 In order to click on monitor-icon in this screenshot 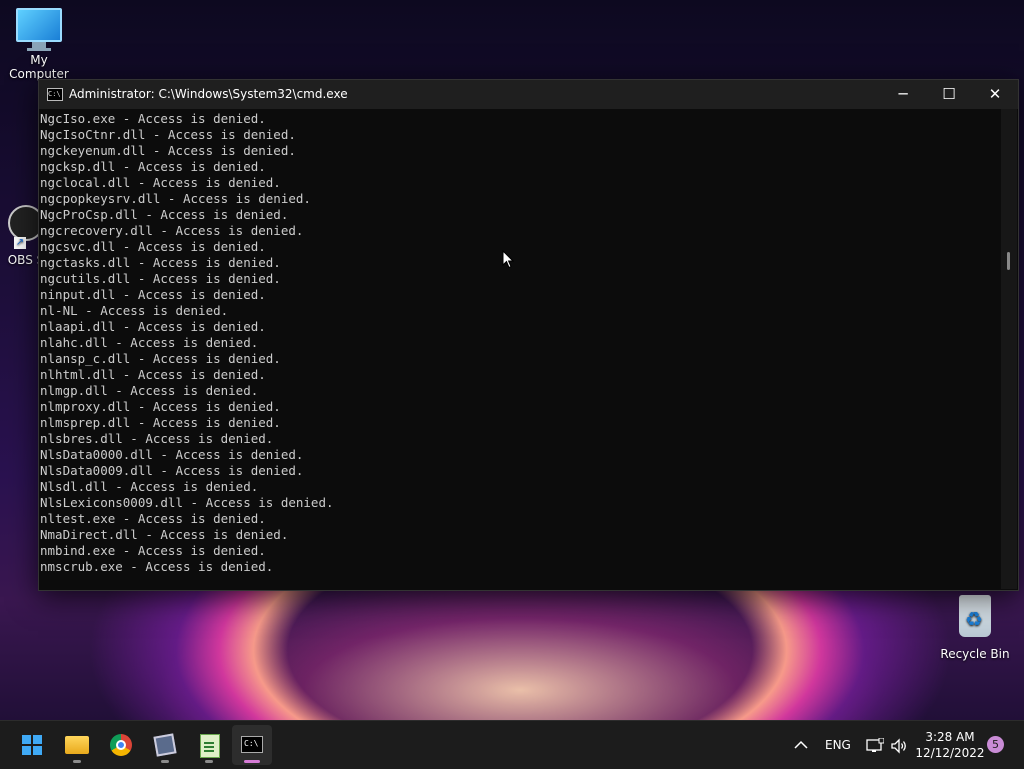, I will do `click(39, 25)`.